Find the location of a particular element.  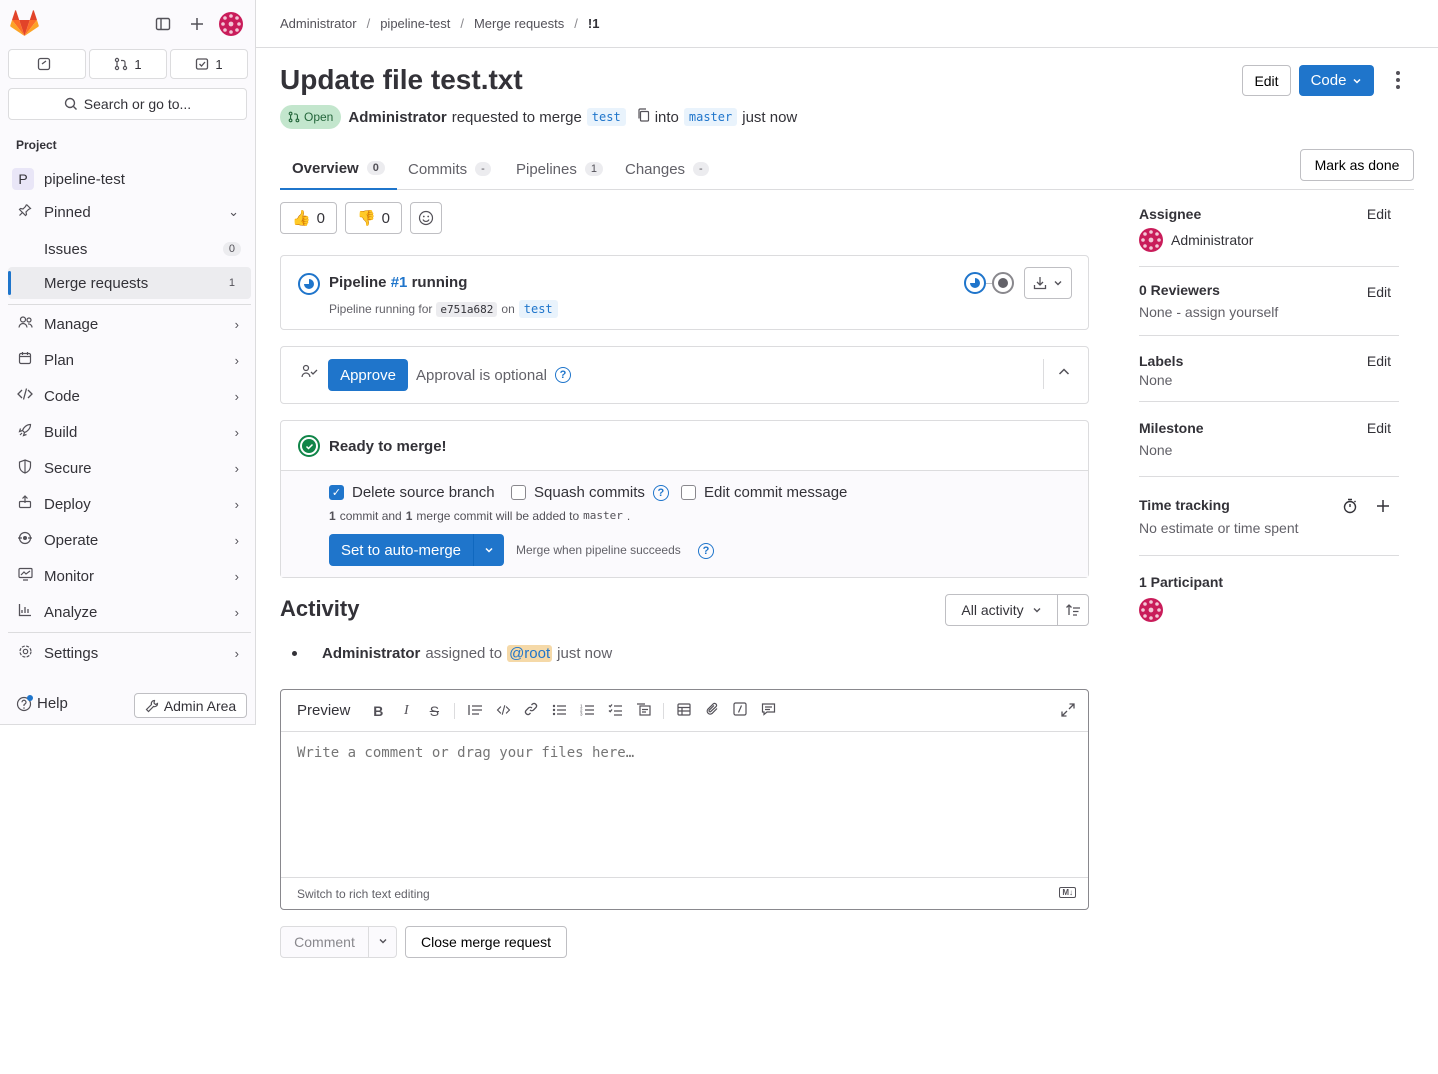

event-author: Administrator is located at coordinates (371, 653).